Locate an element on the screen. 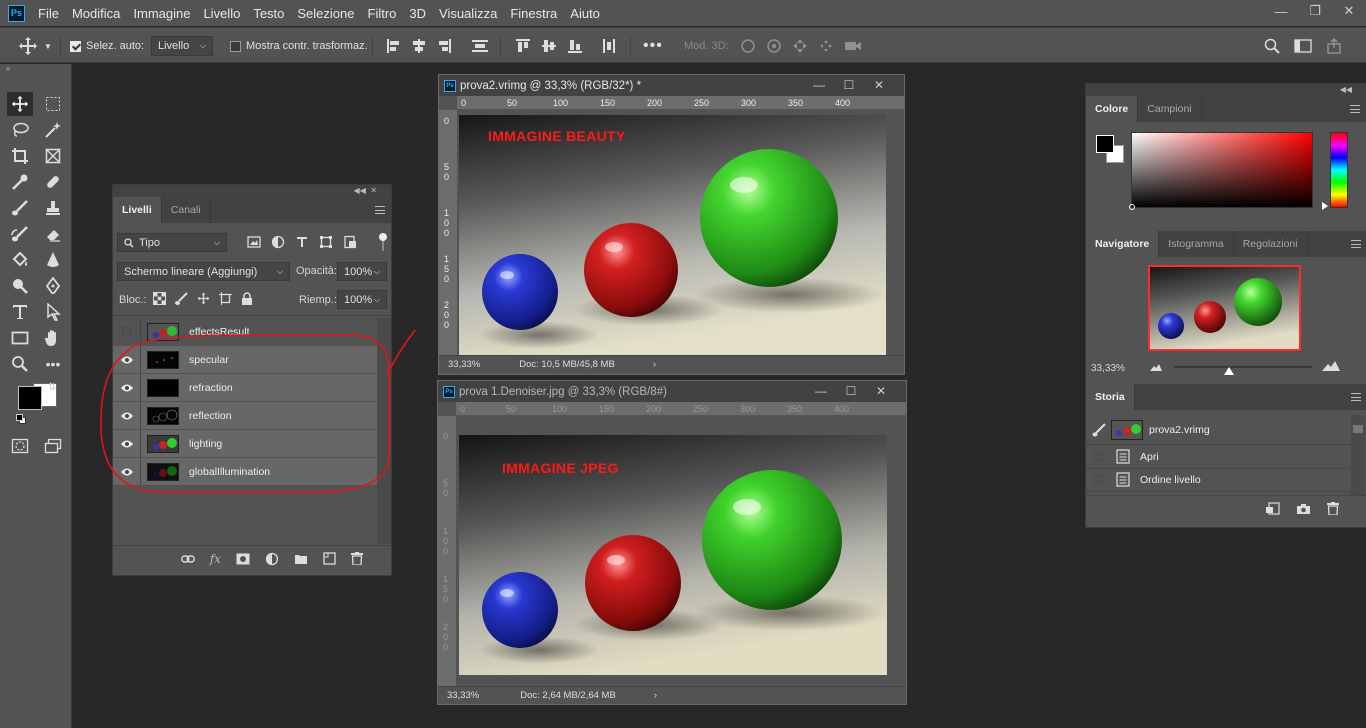  panel-collapse-icon: ◀◀ ✕ is located at coordinates (252, 191).